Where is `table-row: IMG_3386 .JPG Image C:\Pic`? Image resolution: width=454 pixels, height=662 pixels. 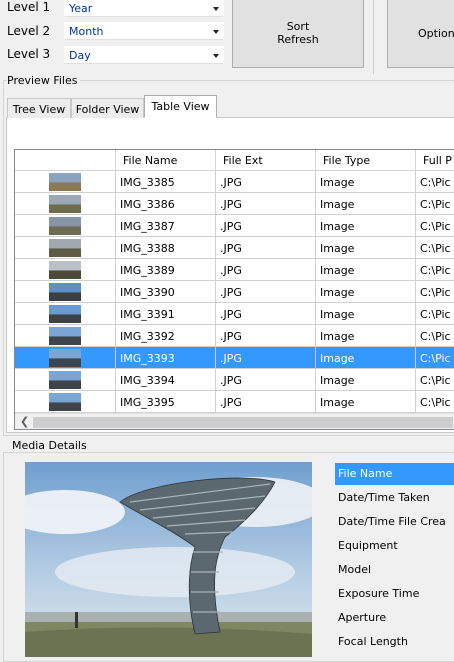
table-row: IMG_3386 .JPG Image C:\Pic is located at coordinates (234, 204).